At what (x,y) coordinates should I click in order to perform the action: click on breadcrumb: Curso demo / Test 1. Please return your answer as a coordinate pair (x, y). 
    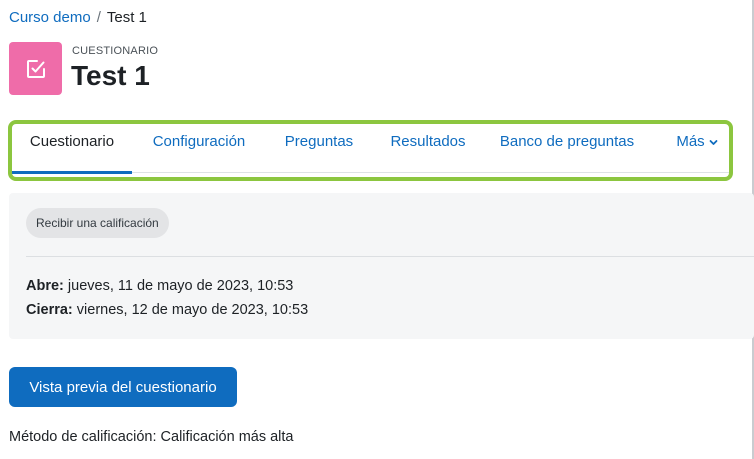
    Looking at the image, I should click on (78, 17).